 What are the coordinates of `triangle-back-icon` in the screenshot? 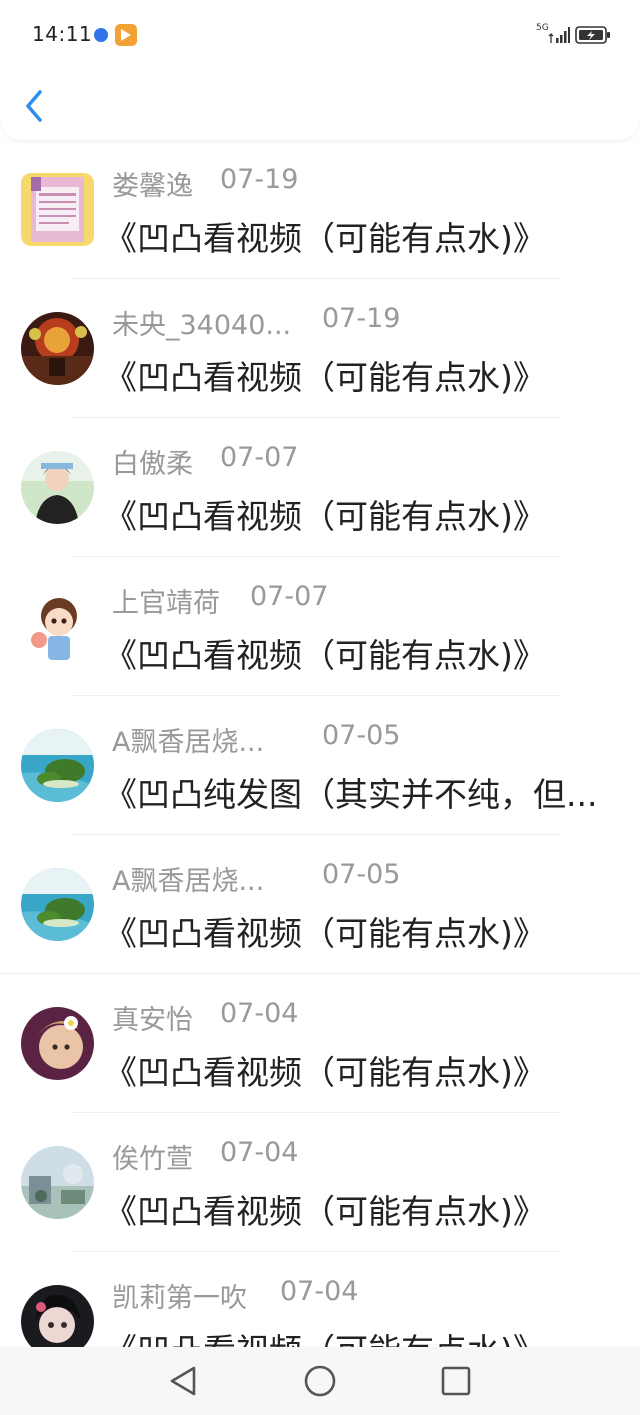 It's located at (184, 1381).